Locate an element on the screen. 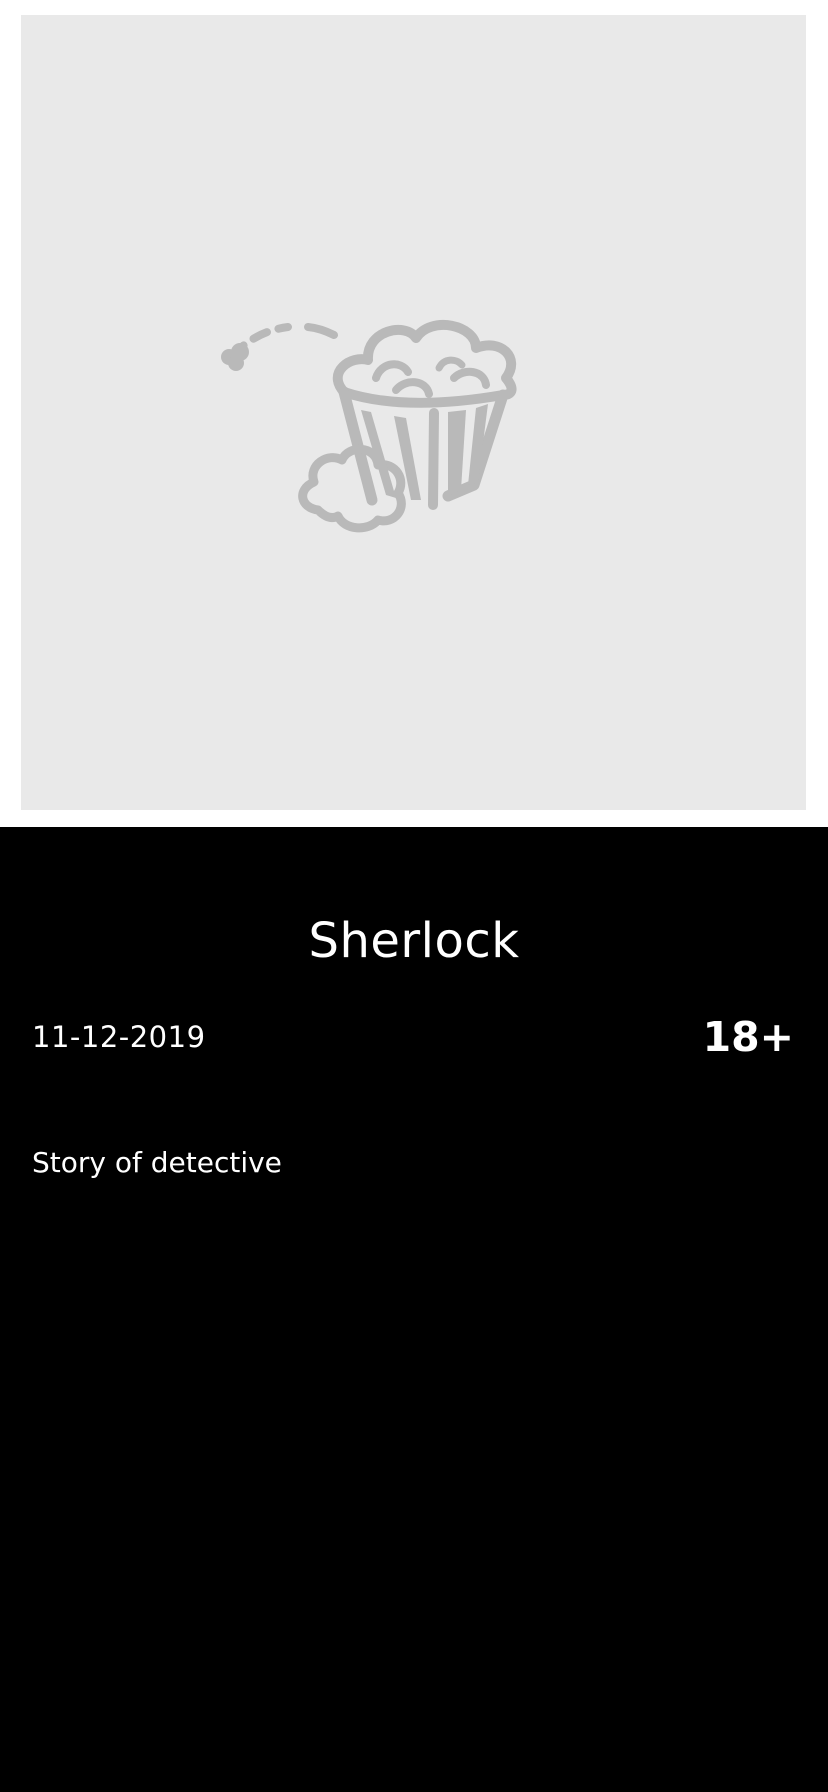  age-rating-badge: 18+ is located at coordinates (748, 1037).